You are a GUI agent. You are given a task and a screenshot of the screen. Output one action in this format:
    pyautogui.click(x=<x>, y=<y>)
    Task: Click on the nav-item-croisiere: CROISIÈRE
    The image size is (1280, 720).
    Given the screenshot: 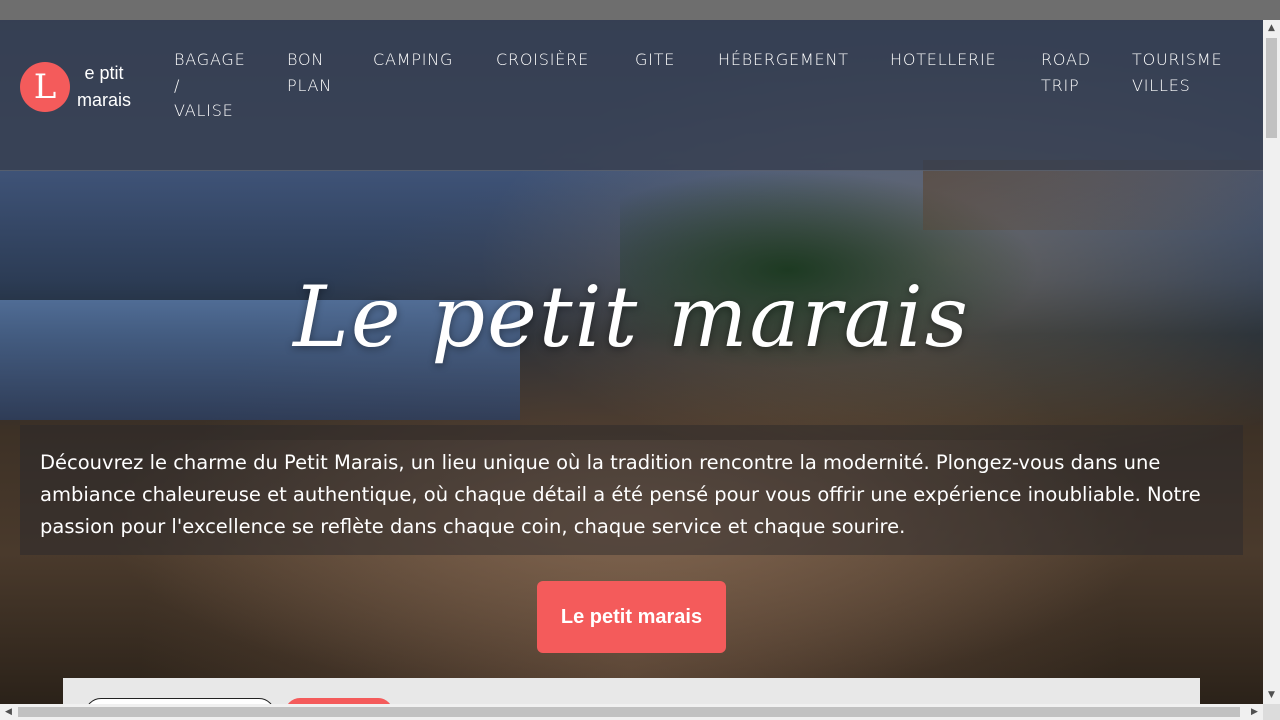 What is the action you would take?
    pyautogui.click(x=542, y=60)
    